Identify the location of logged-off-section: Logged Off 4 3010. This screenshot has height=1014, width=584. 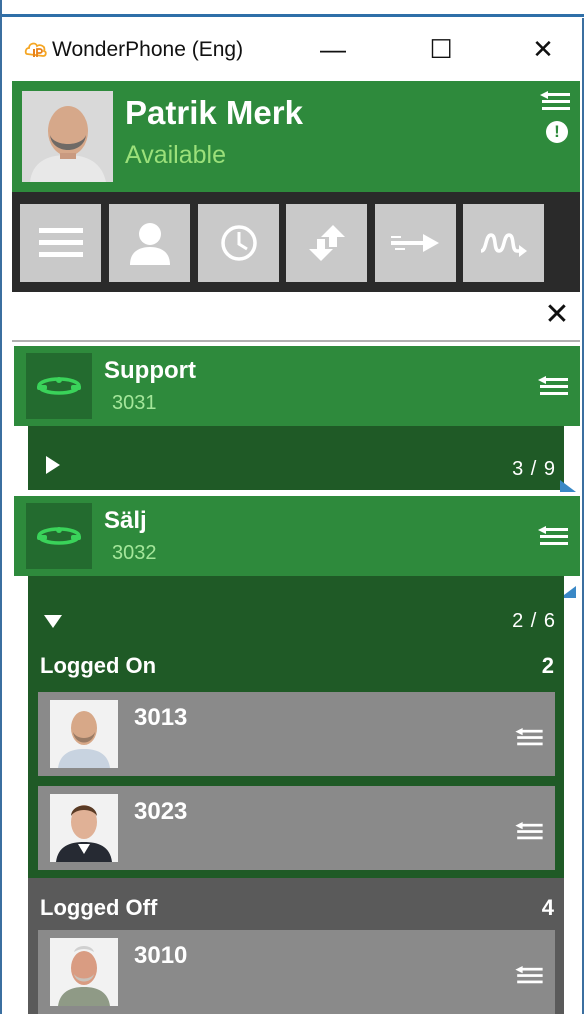
(296, 946).